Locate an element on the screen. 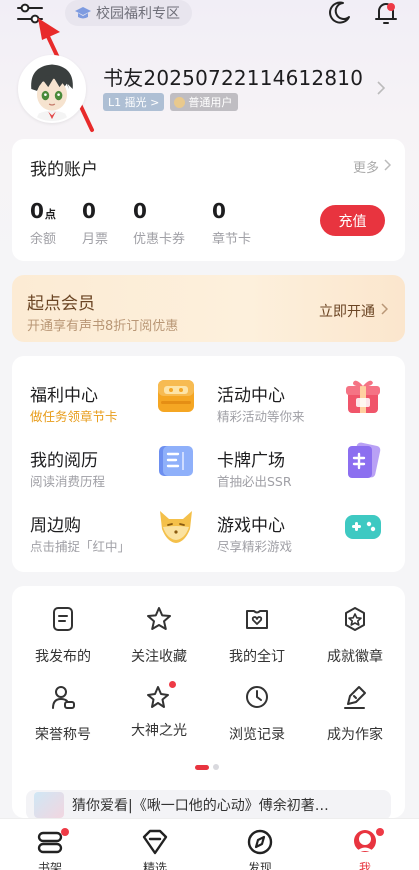 The width and height of the screenshot is (419, 870). tab-discover: 发现 is located at coordinates (260, 848).